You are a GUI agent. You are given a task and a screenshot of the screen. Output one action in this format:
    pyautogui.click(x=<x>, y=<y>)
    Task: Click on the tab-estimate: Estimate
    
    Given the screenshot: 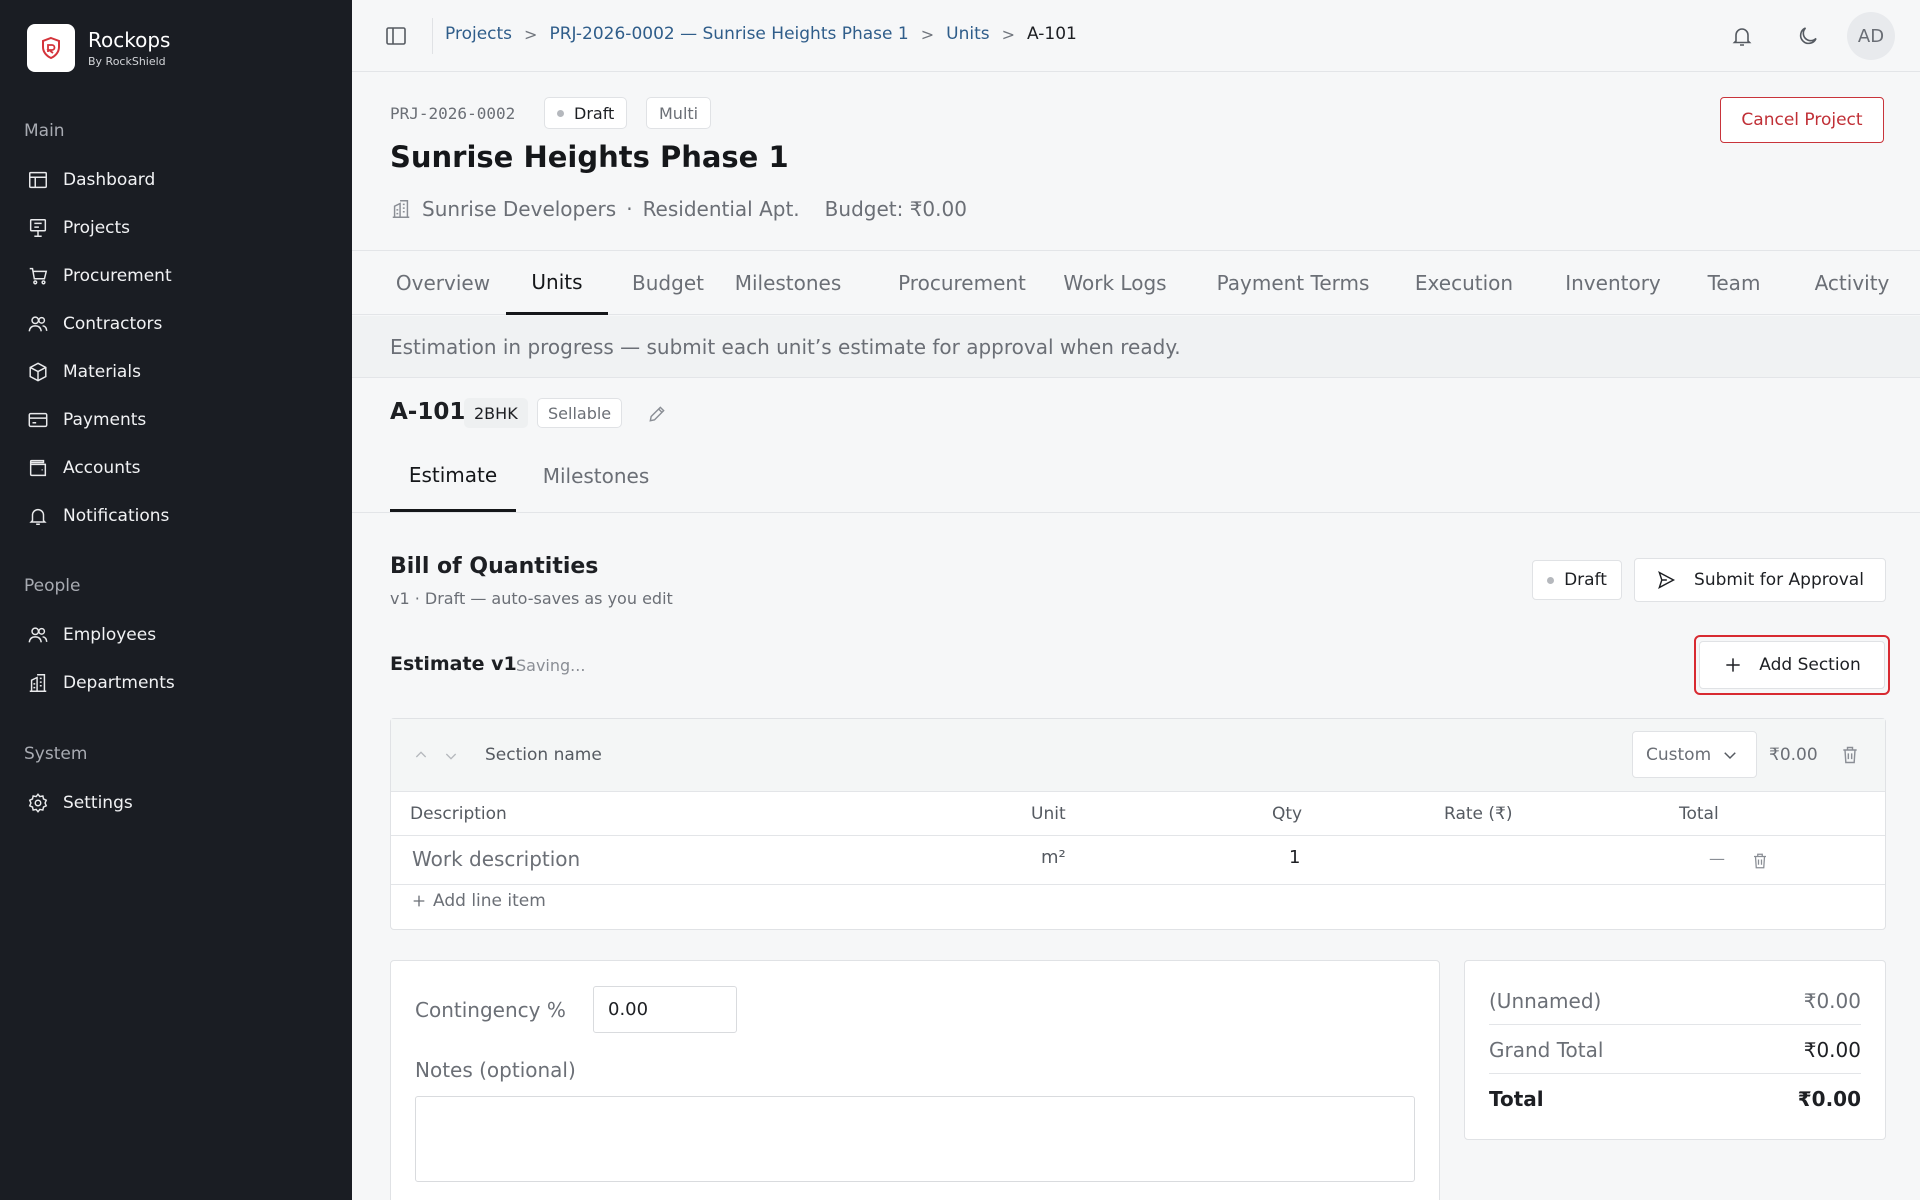 What is the action you would take?
    pyautogui.click(x=453, y=476)
    